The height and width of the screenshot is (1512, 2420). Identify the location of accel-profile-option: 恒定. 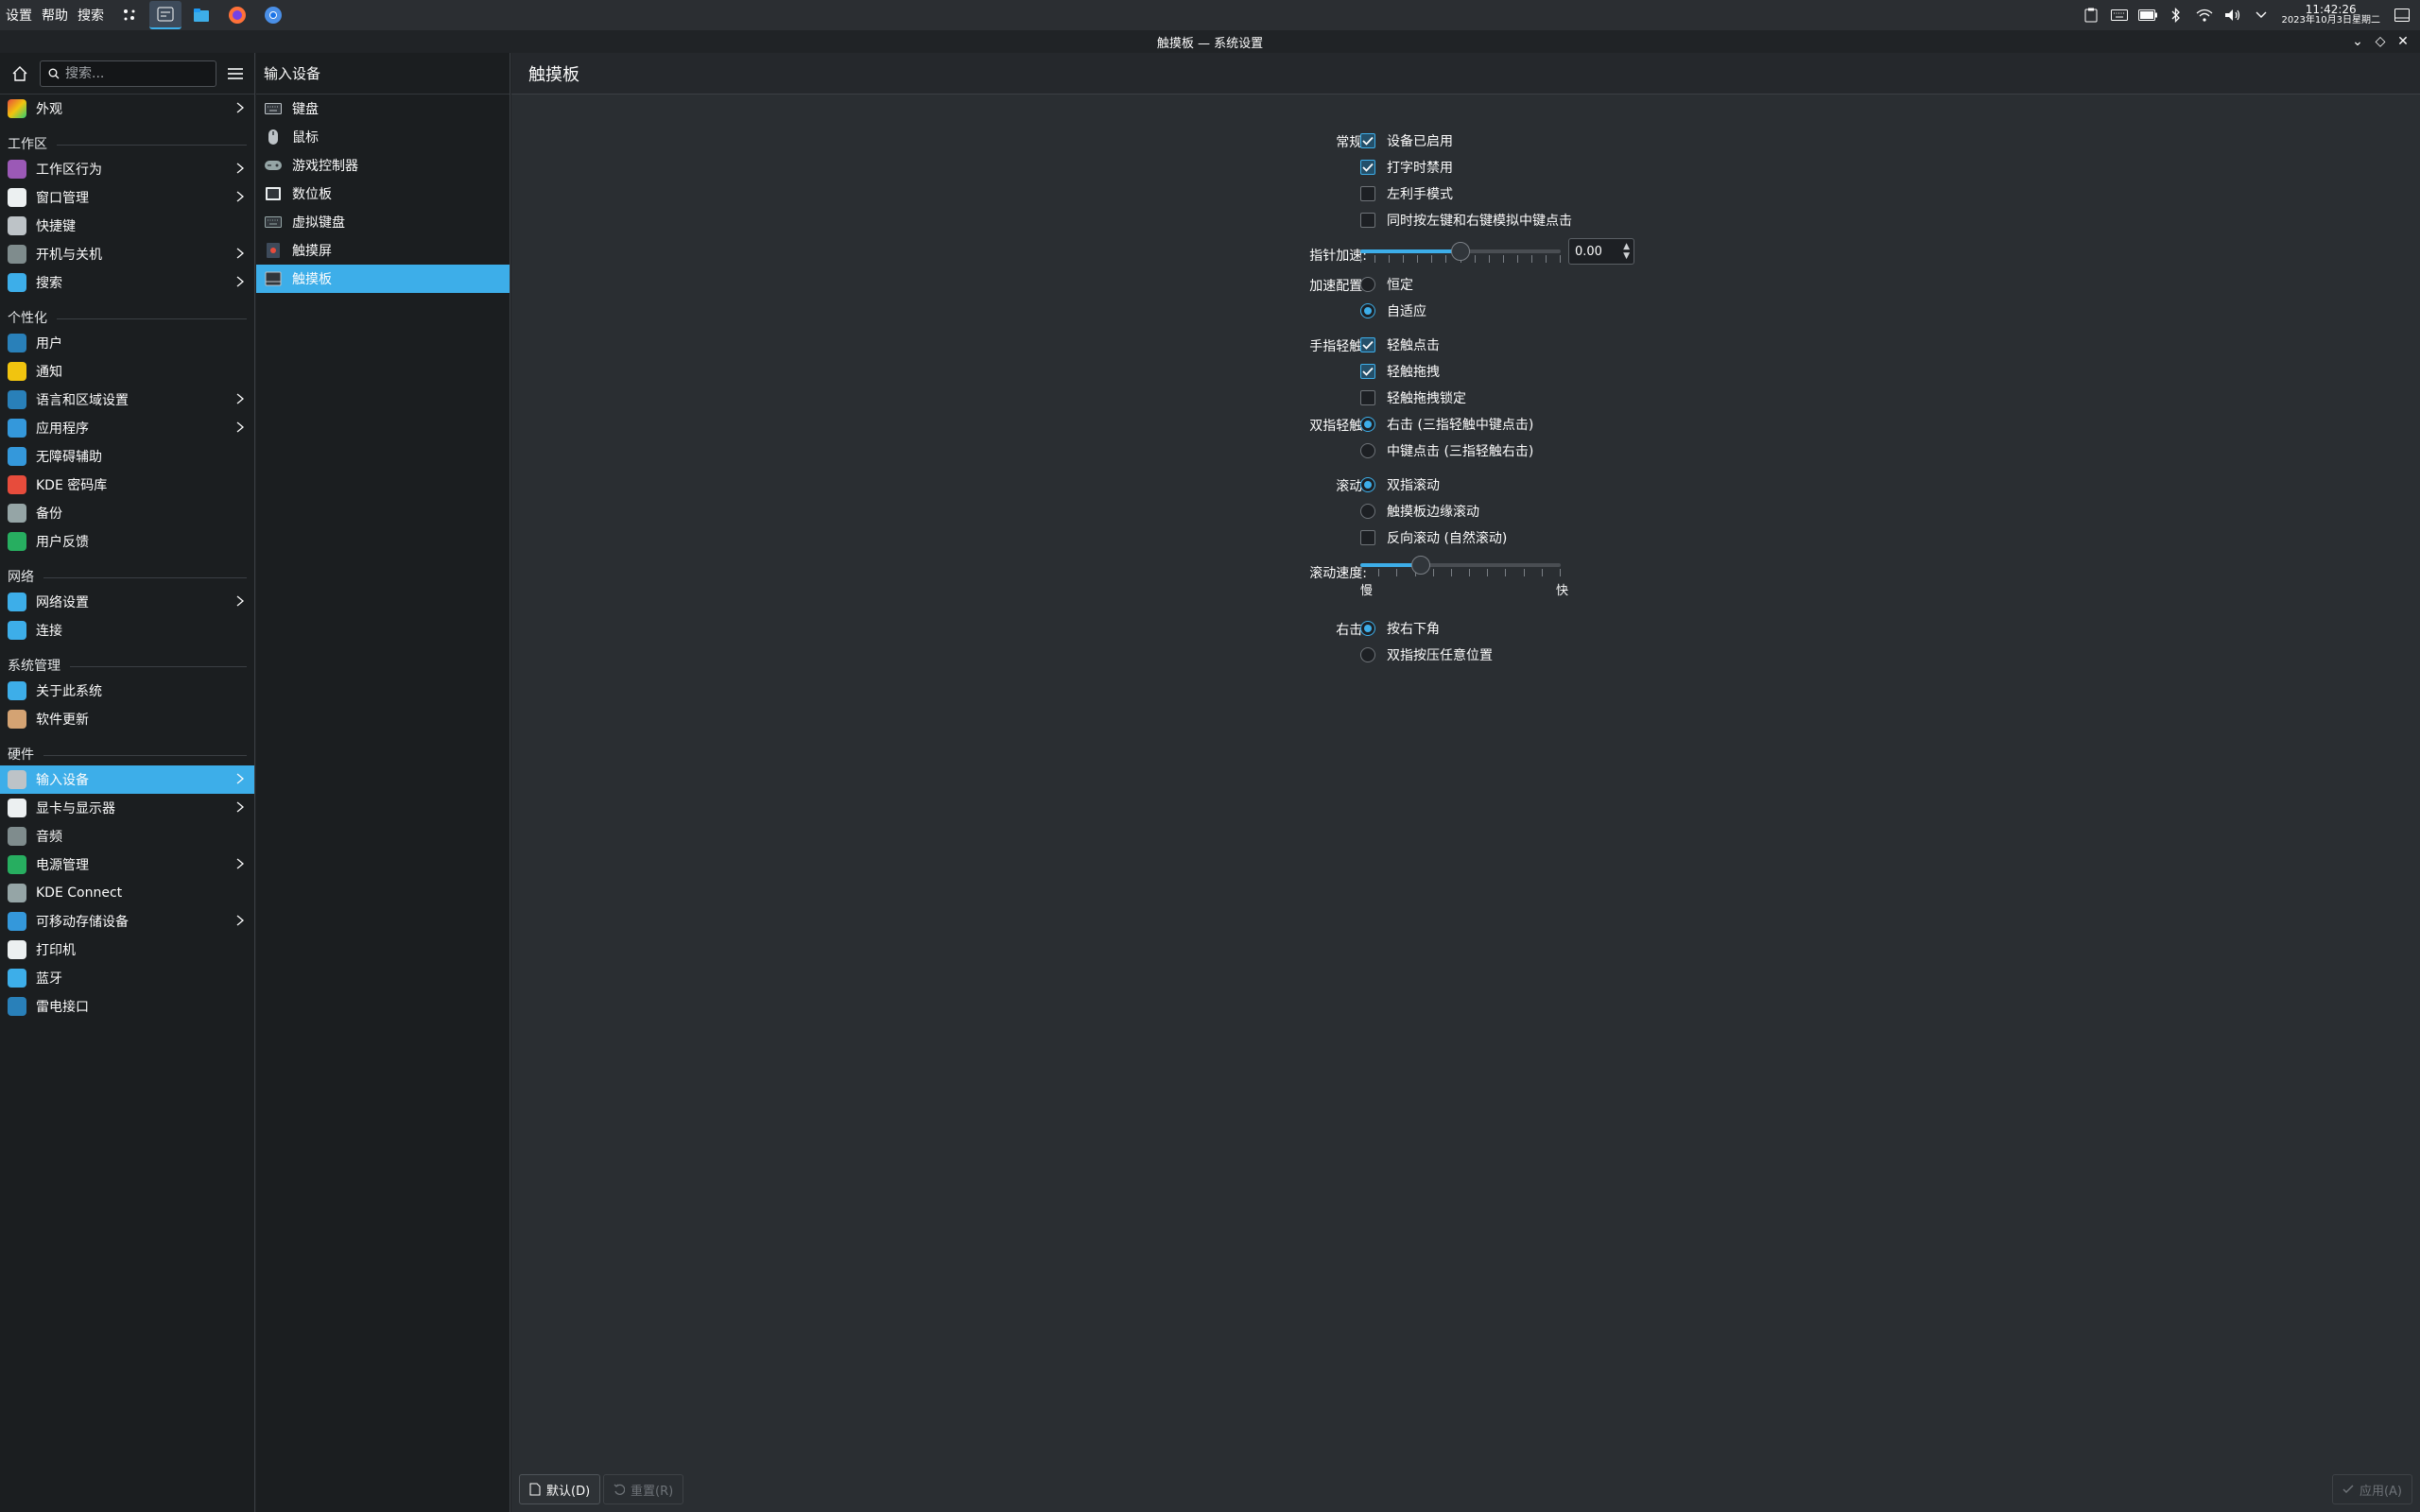
(1386, 284).